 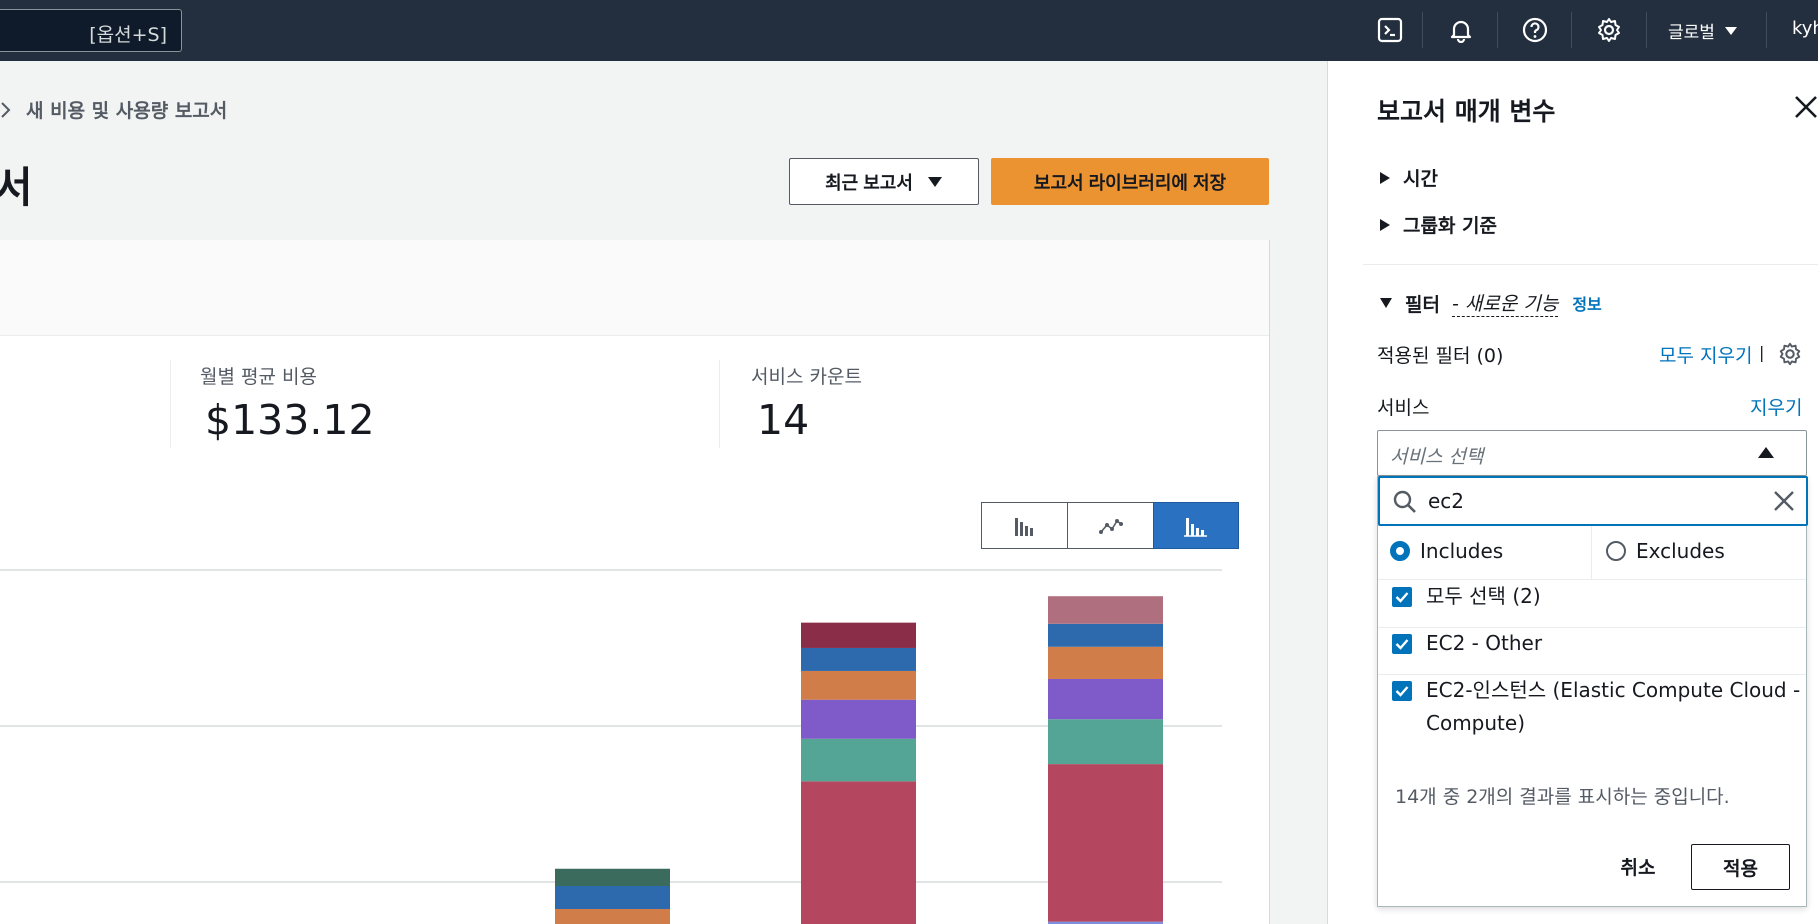 I want to click on close-panel-button, so click(x=1805, y=107).